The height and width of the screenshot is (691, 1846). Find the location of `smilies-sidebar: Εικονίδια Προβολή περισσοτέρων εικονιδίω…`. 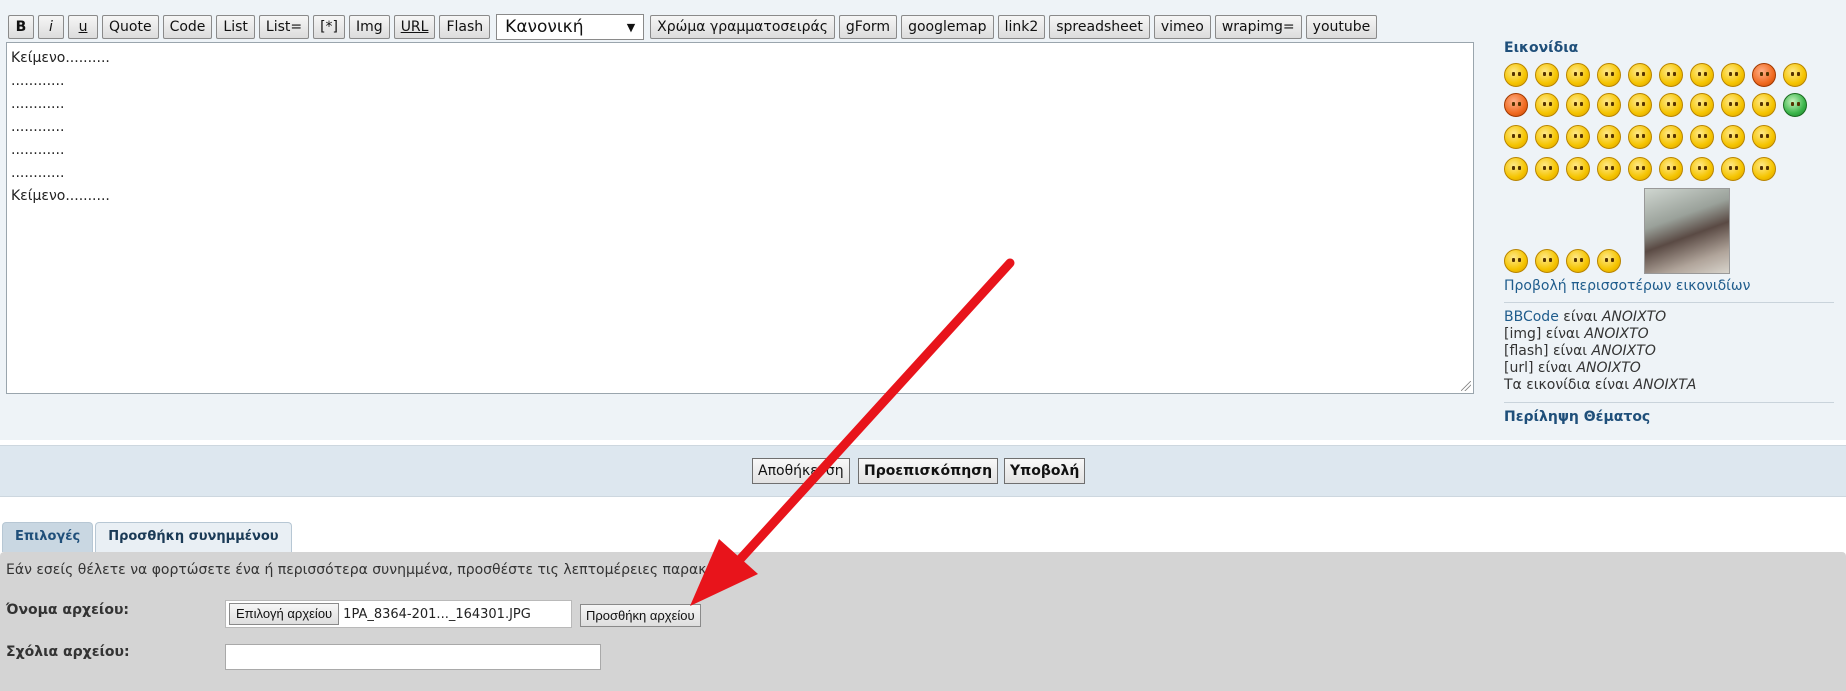

smilies-sidebar: Εικονίδια Προβολή περισσοτέρων εικονιδίω… is located at coordinates (1669, 232).